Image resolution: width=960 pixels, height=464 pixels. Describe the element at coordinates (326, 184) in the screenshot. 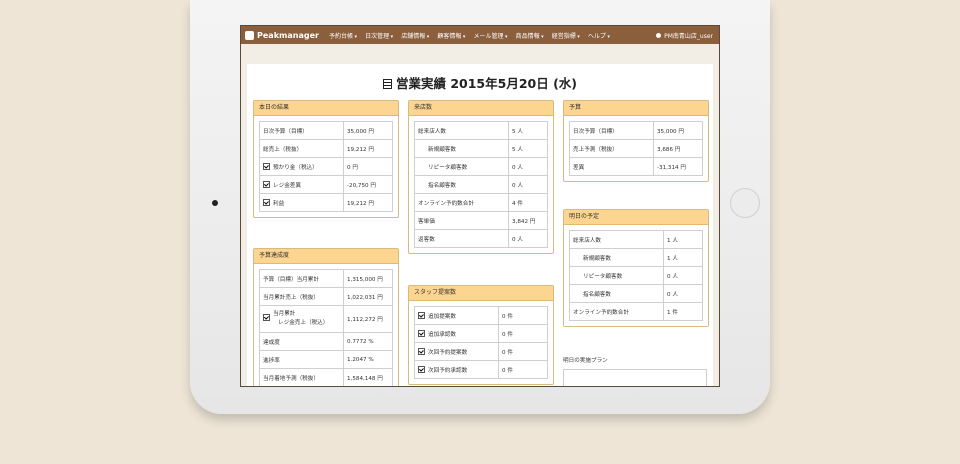

I see `table-row: レジ金差異 -20,750 円` at that location.